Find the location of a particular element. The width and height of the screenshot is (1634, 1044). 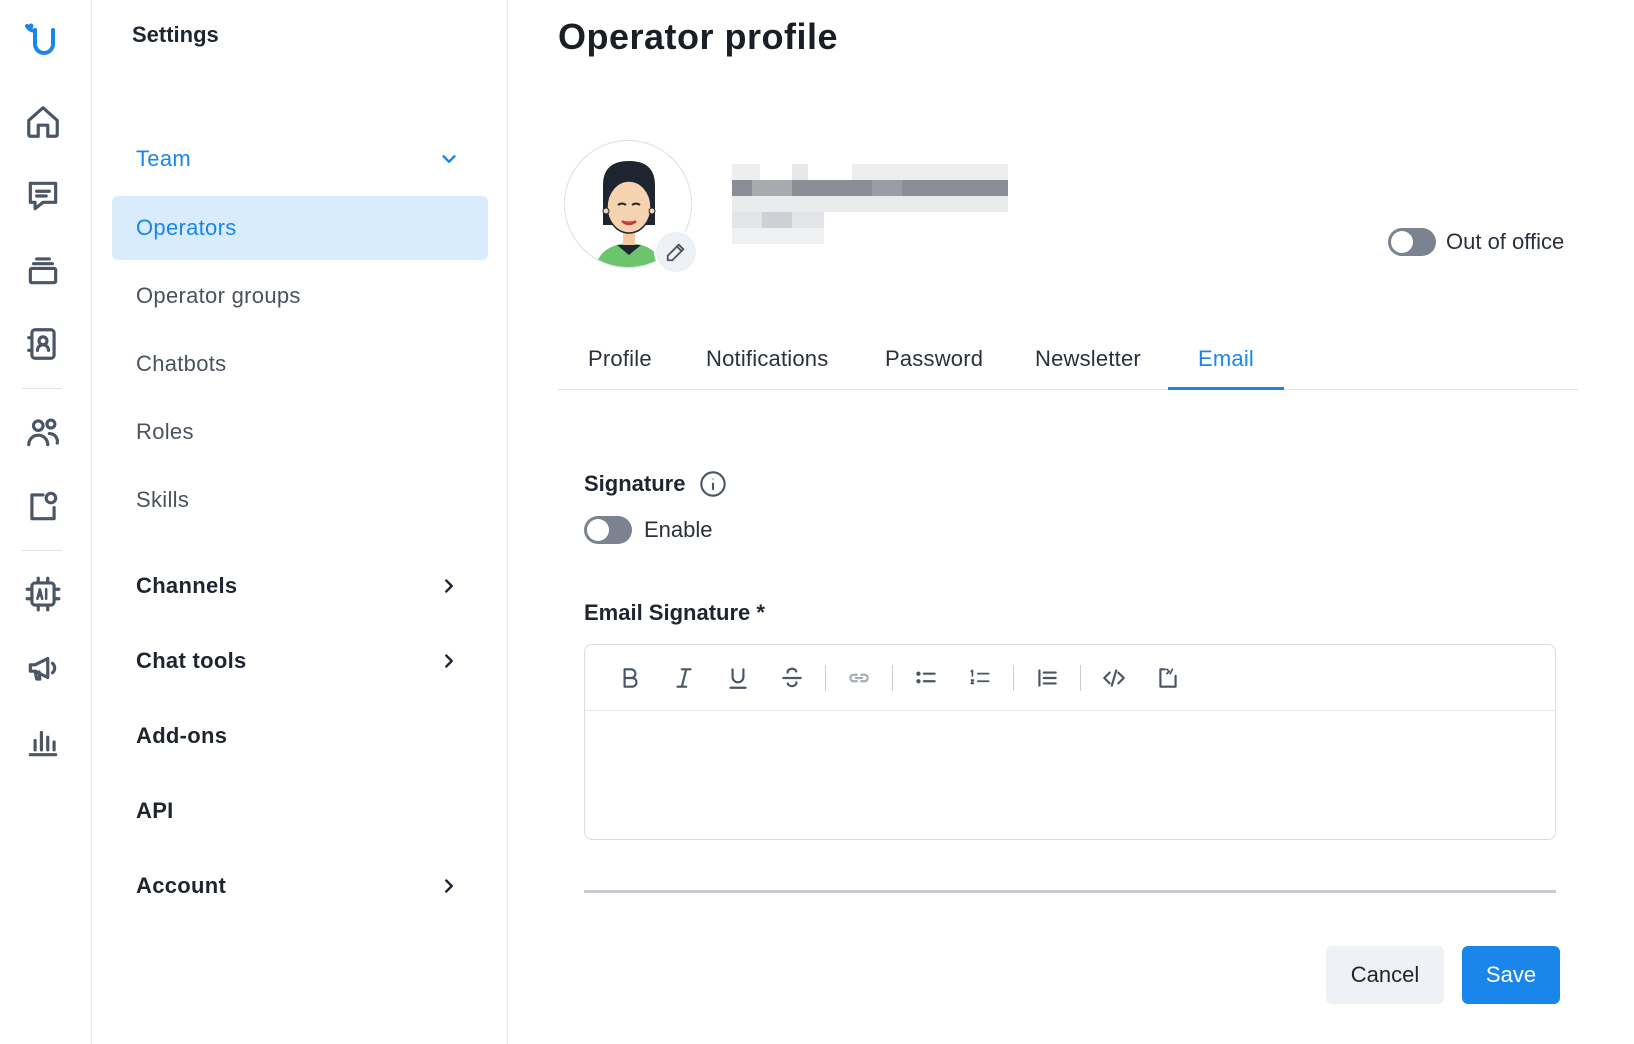

inbox-stack-icon is located at coordinates (43, 270).